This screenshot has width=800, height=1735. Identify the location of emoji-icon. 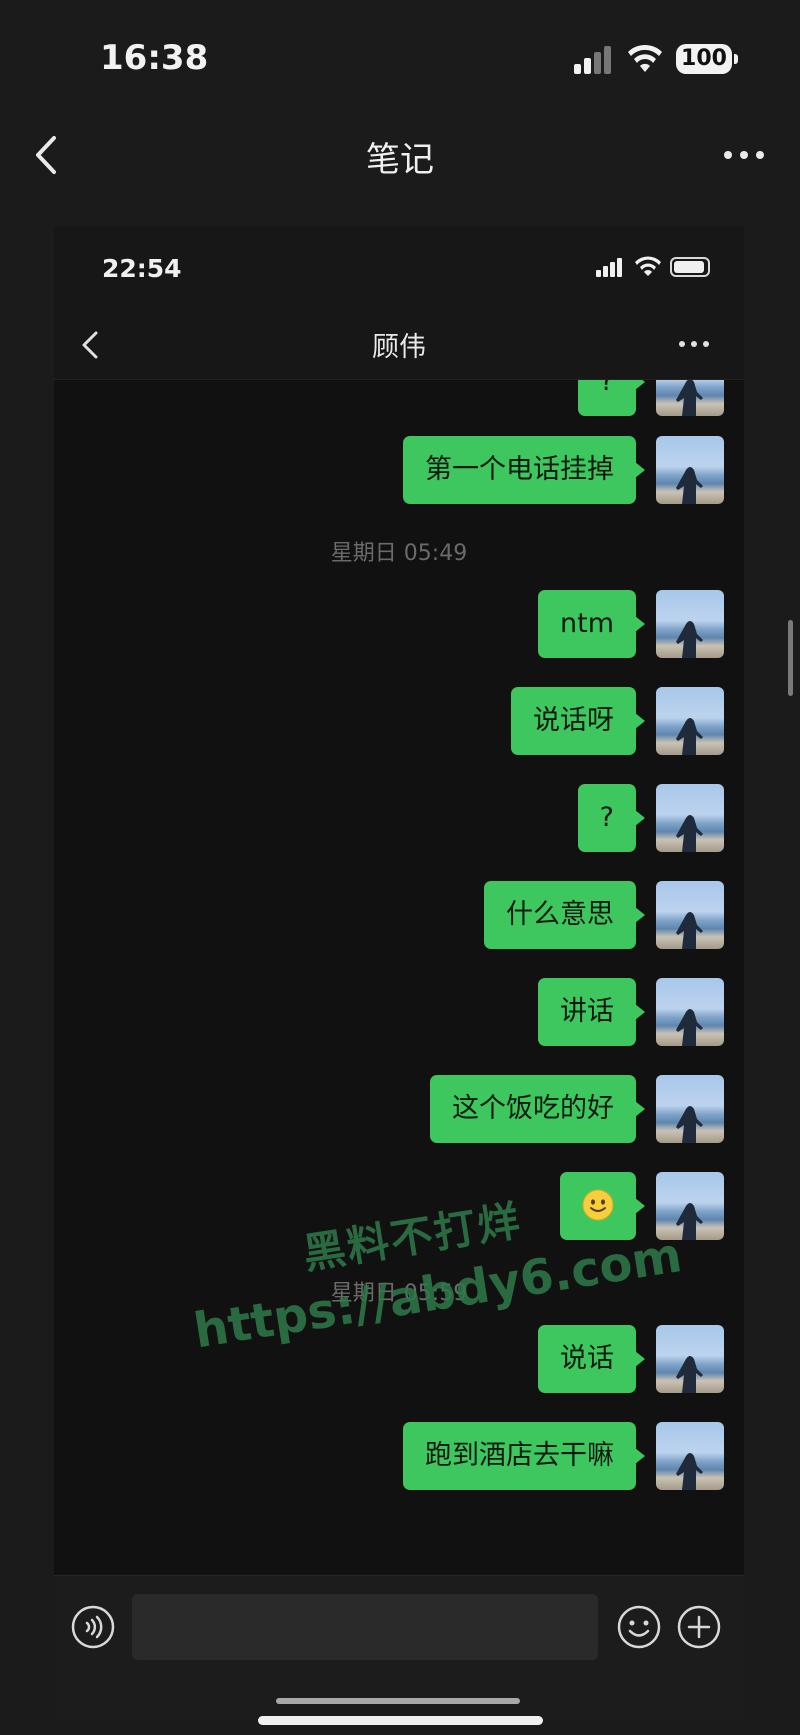
(639, 1627).